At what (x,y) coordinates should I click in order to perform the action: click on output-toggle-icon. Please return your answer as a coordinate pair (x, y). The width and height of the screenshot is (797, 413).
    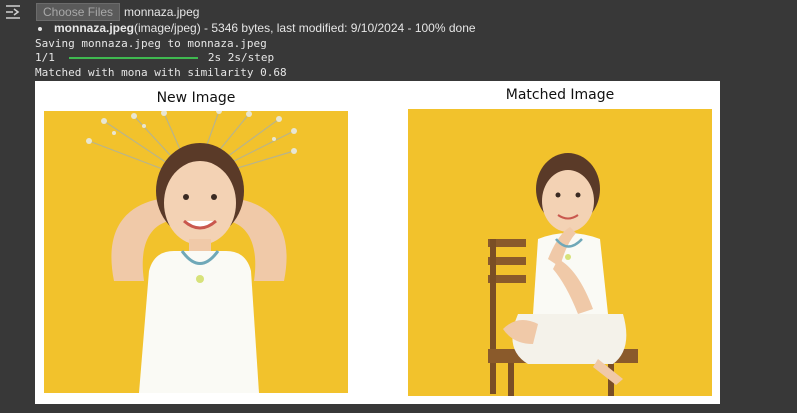
    Looking at the image, I should click on (13, 12).